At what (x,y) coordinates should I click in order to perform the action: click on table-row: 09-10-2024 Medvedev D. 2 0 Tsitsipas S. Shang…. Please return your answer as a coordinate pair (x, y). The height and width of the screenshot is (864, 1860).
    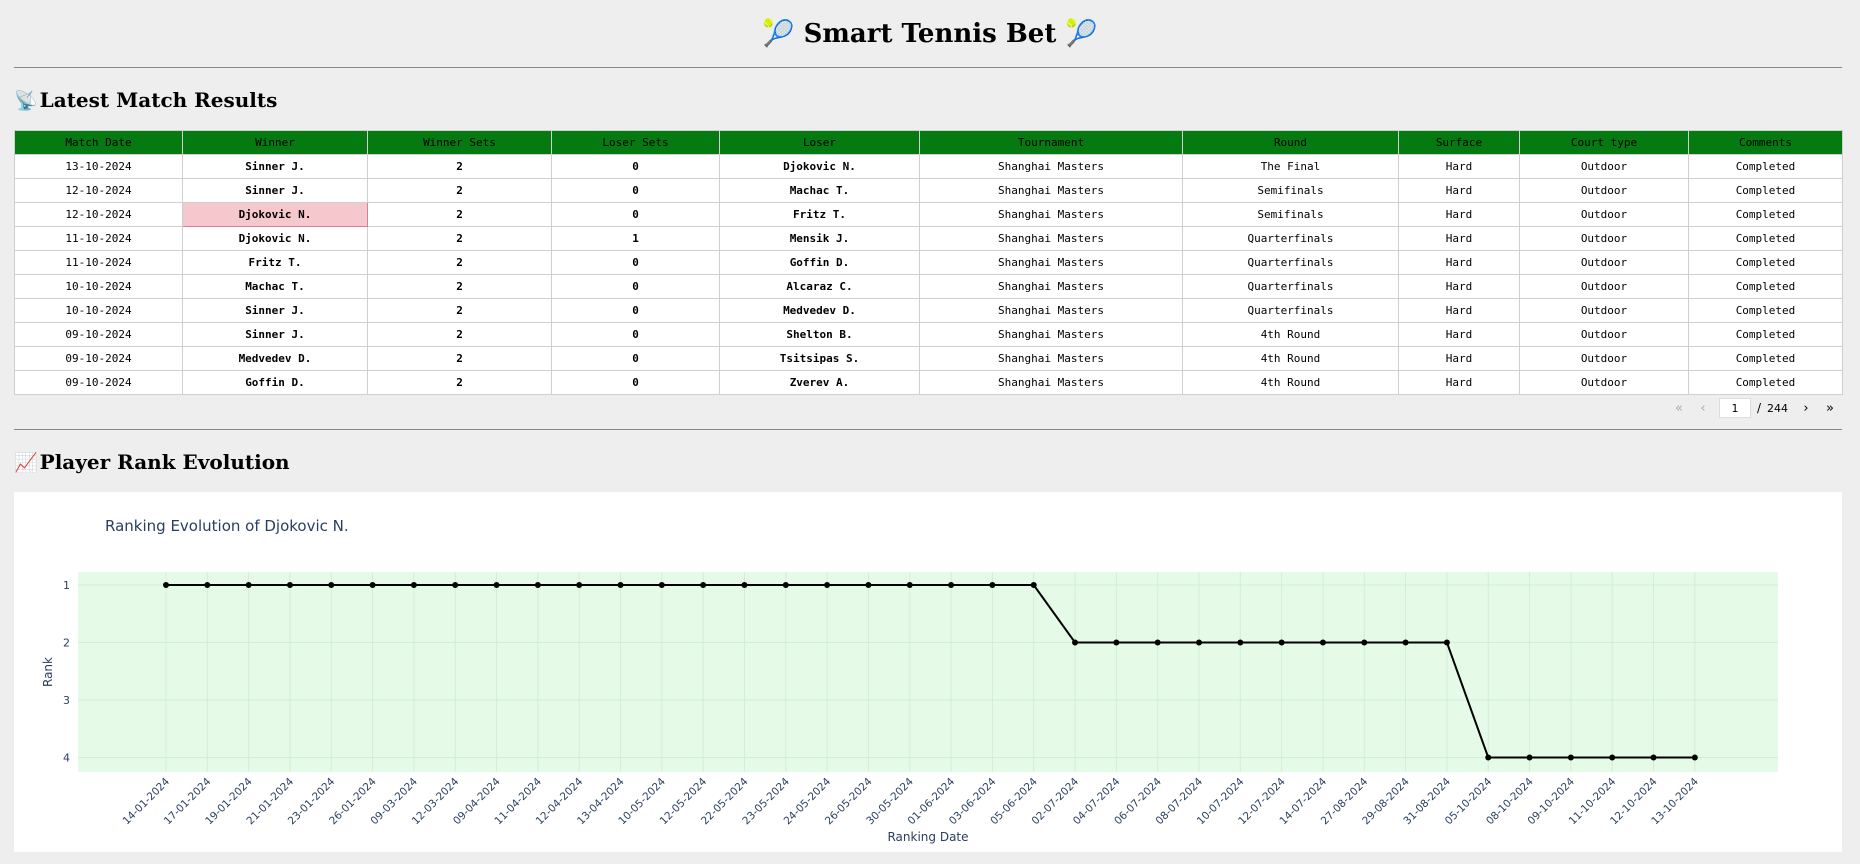
    Looking at the image, I should click on (928, 358).